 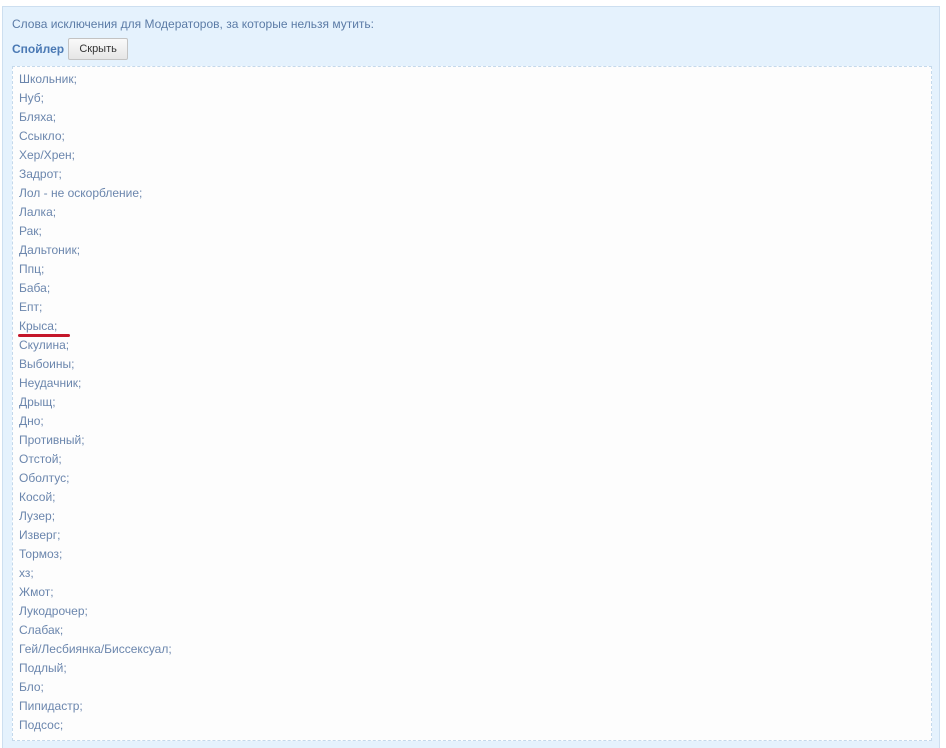 What do you see at coordinates (38, 117) in the screenshot?
I see `list-item: Бляха;` at bounding box center [38, 117].